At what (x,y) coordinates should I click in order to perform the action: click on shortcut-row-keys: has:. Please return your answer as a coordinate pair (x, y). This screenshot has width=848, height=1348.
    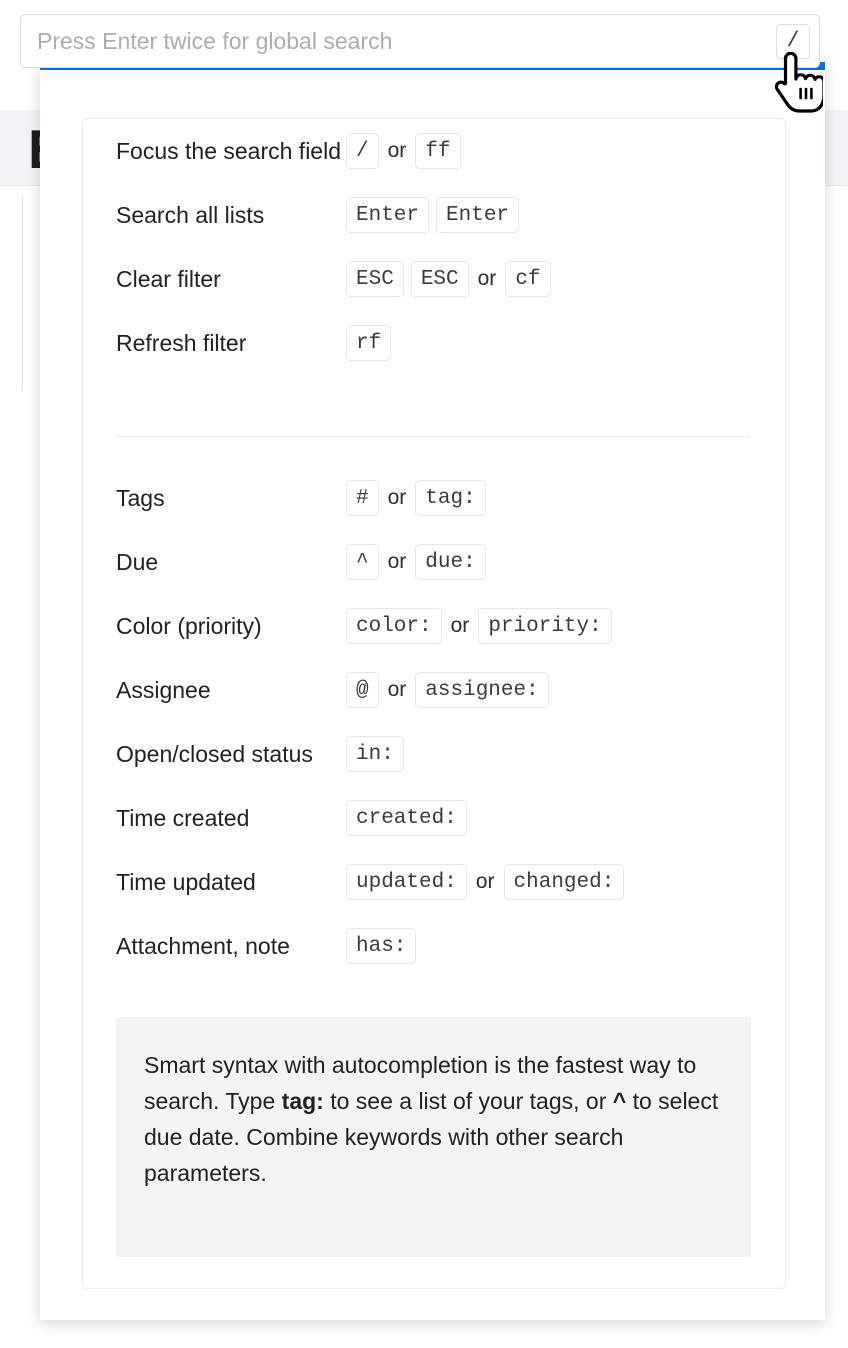
    Looking at the image, I should click on (381, 946).